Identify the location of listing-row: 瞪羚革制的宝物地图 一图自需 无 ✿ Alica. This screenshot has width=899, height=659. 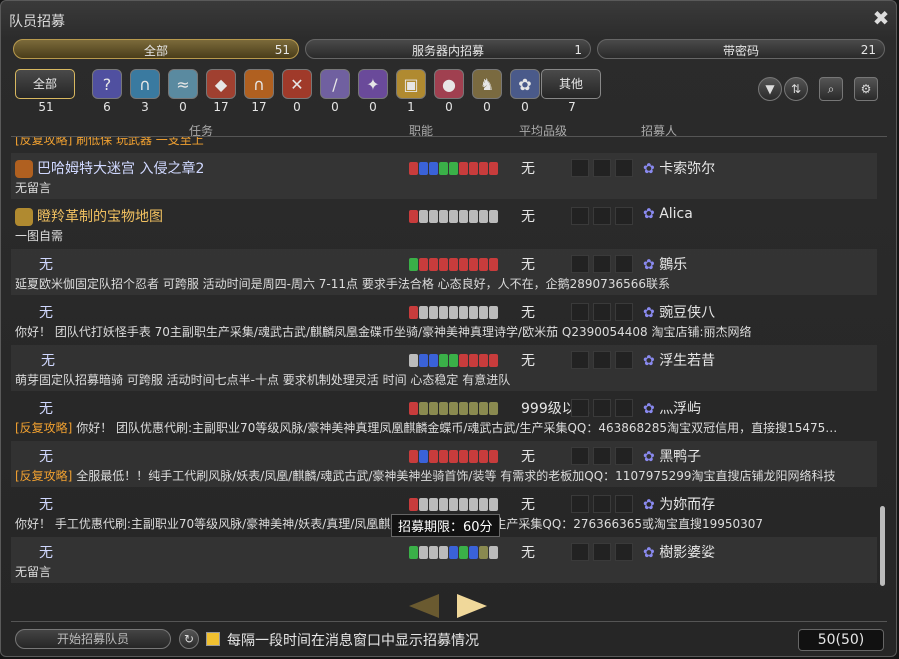
(444, 224).